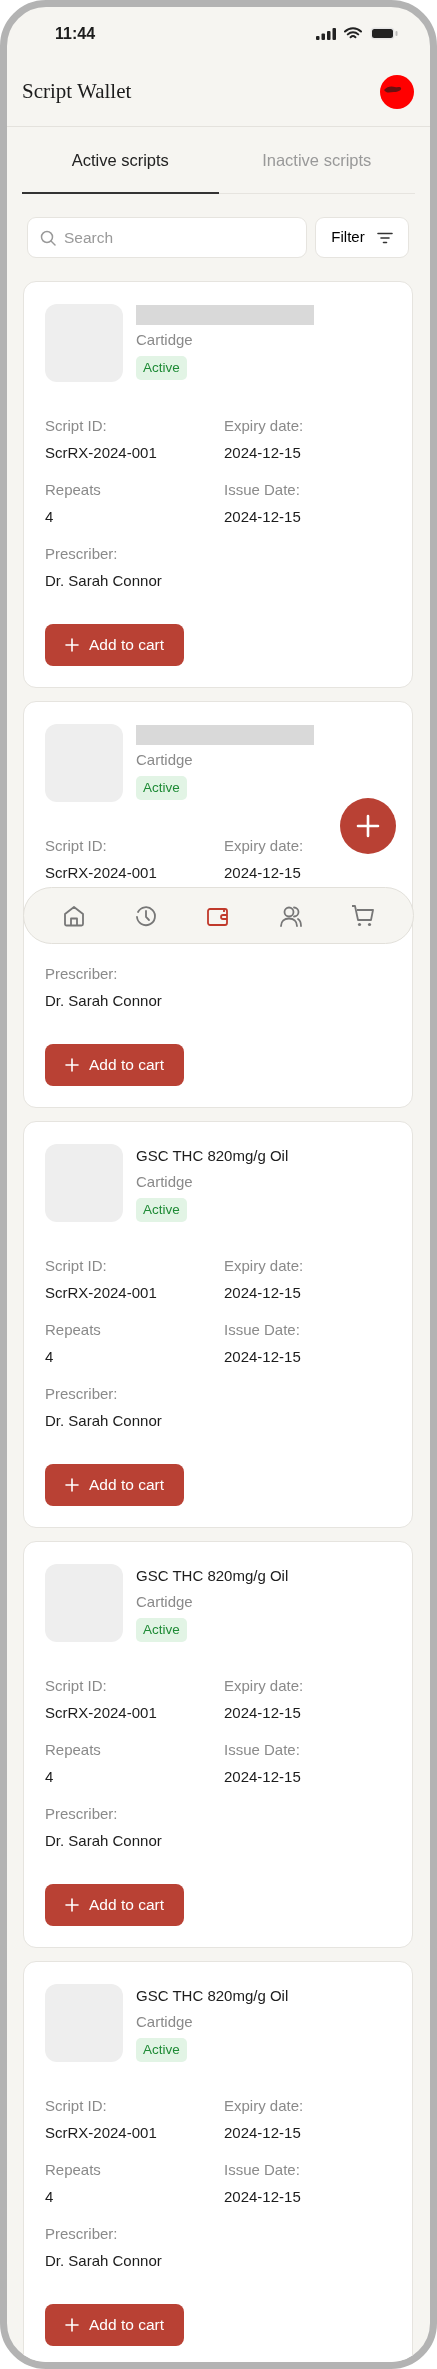  I want to click on search-field: Search, so click(167, 237).